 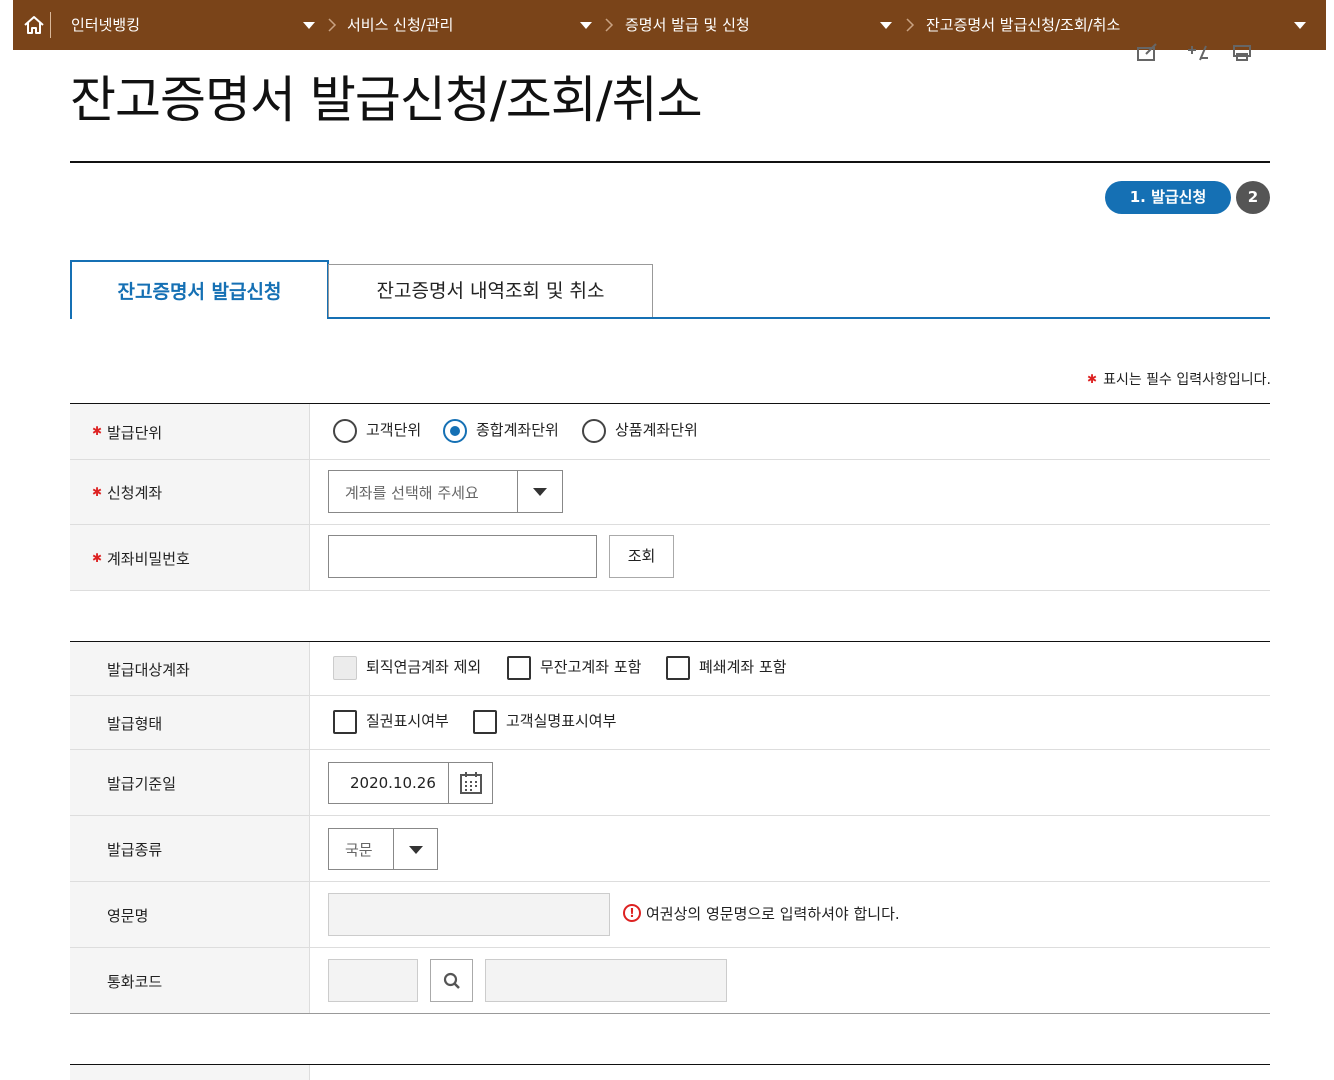 What do you see at coordinates (1253, 197) in the screenshot?
I see `step-indicator-next: 2` at bounding box center [1253, 197].